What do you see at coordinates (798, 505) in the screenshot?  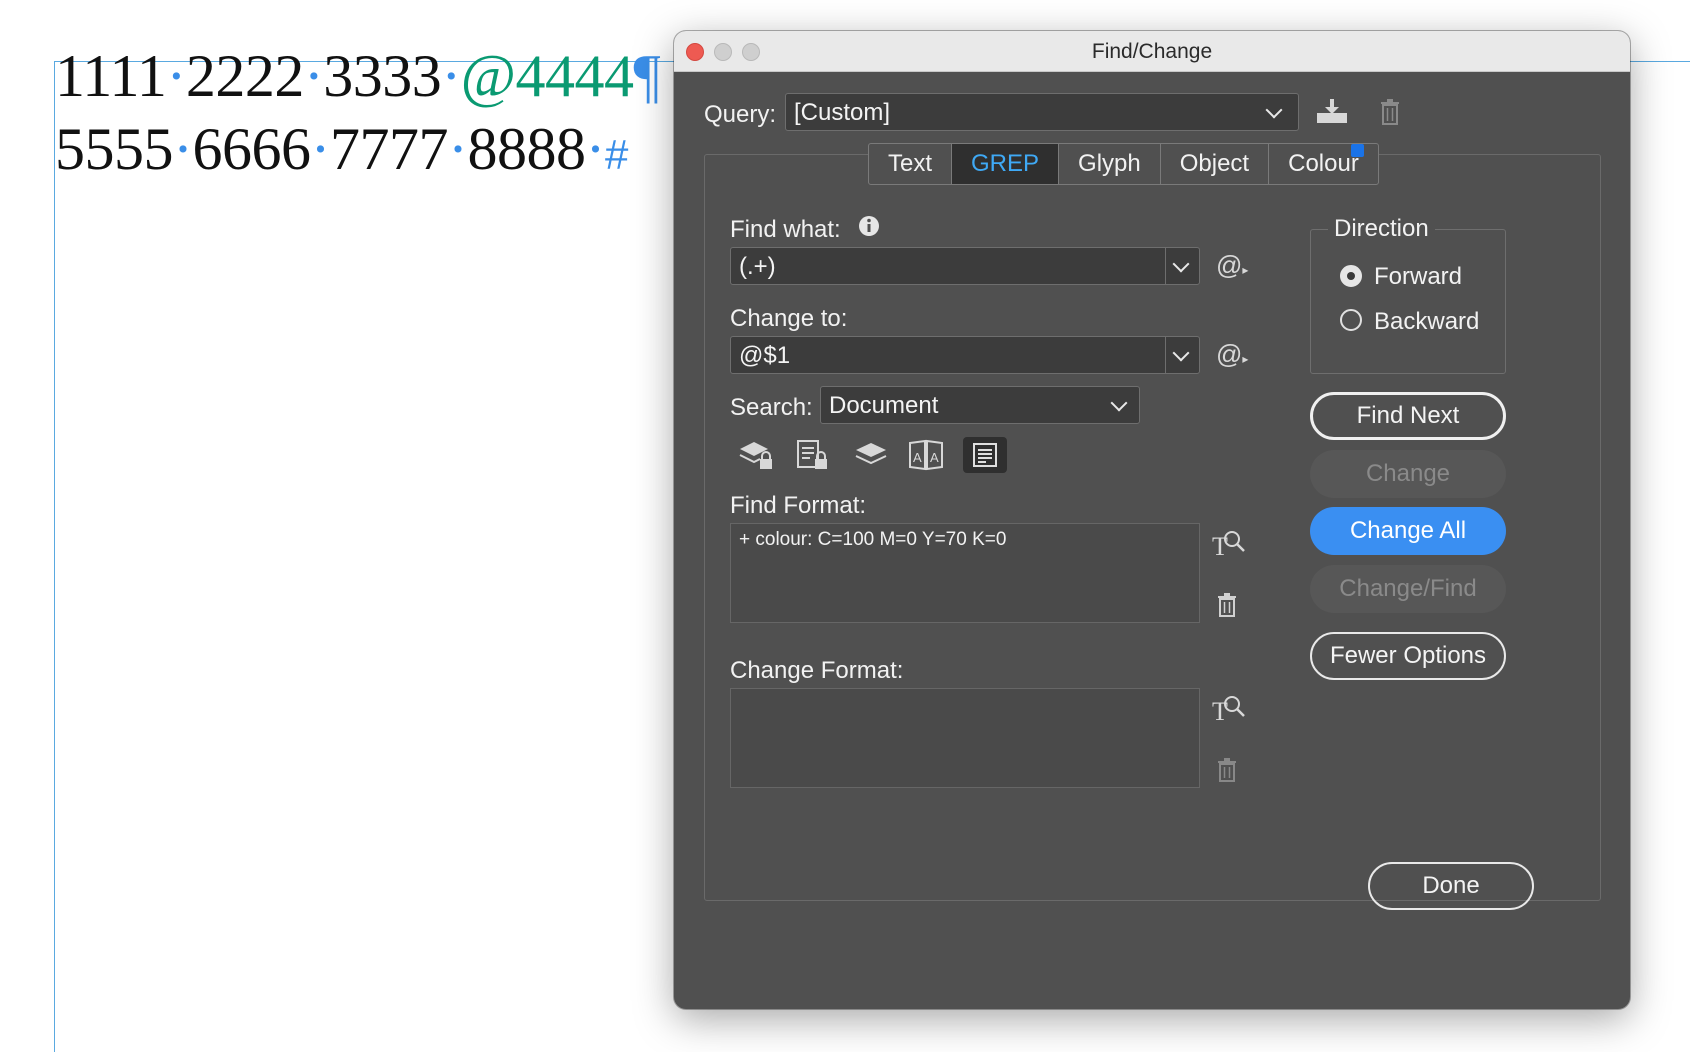 I see `find-format-label: Find Format:` at bounding box center [798, 505].